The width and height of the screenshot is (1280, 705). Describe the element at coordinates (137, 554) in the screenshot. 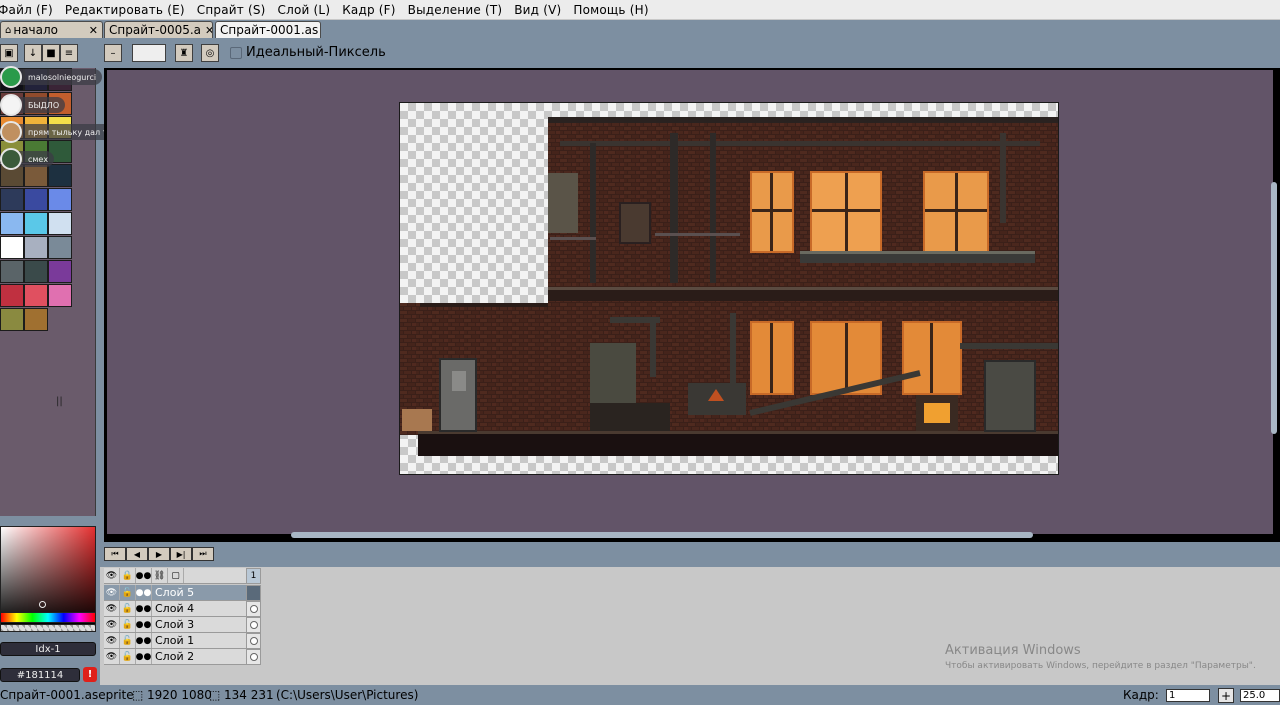

I see `prev-frame-button: ◀` at that location.